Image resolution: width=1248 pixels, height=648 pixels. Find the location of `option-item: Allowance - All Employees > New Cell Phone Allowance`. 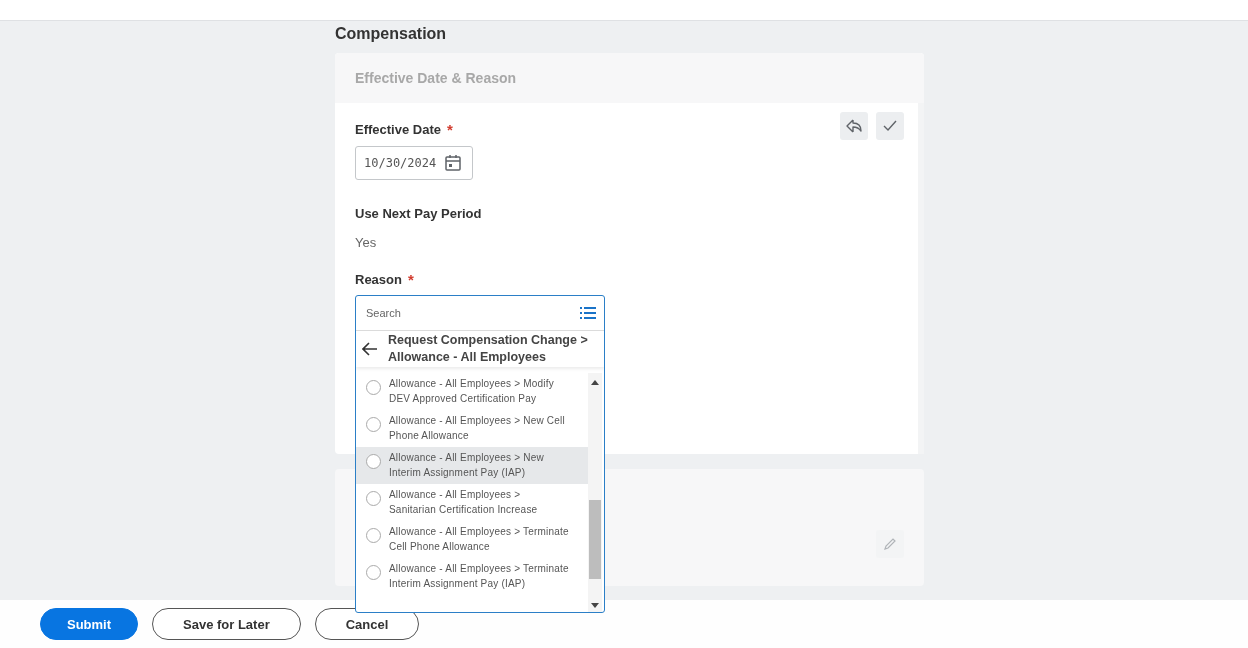

option-item: Allowance - All Employees > New Cell Phone Allowance is located at coordinates (472, 428).